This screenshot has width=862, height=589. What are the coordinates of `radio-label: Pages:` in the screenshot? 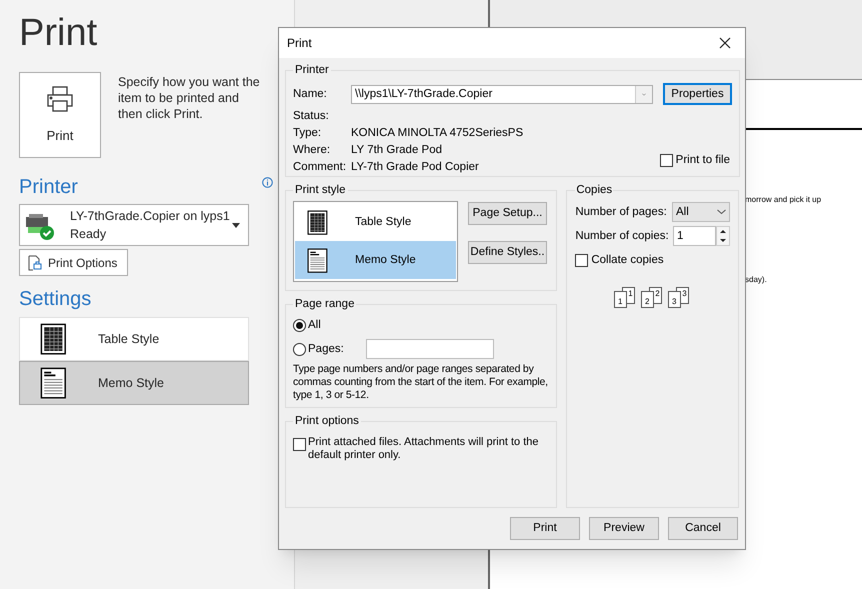 It's located at (326, 349).